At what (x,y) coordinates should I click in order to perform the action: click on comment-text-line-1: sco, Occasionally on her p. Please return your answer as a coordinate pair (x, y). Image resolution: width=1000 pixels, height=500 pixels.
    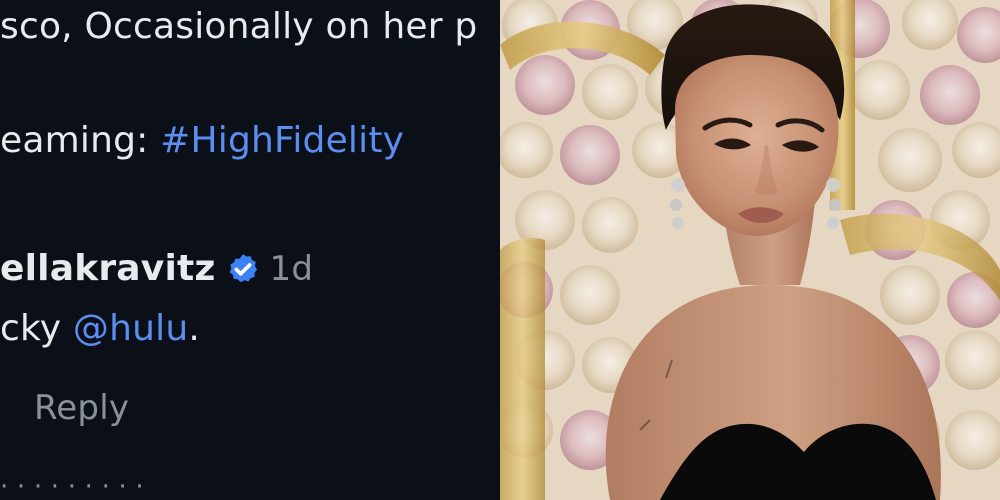
    Looking at the image, I should click on (238, 26).